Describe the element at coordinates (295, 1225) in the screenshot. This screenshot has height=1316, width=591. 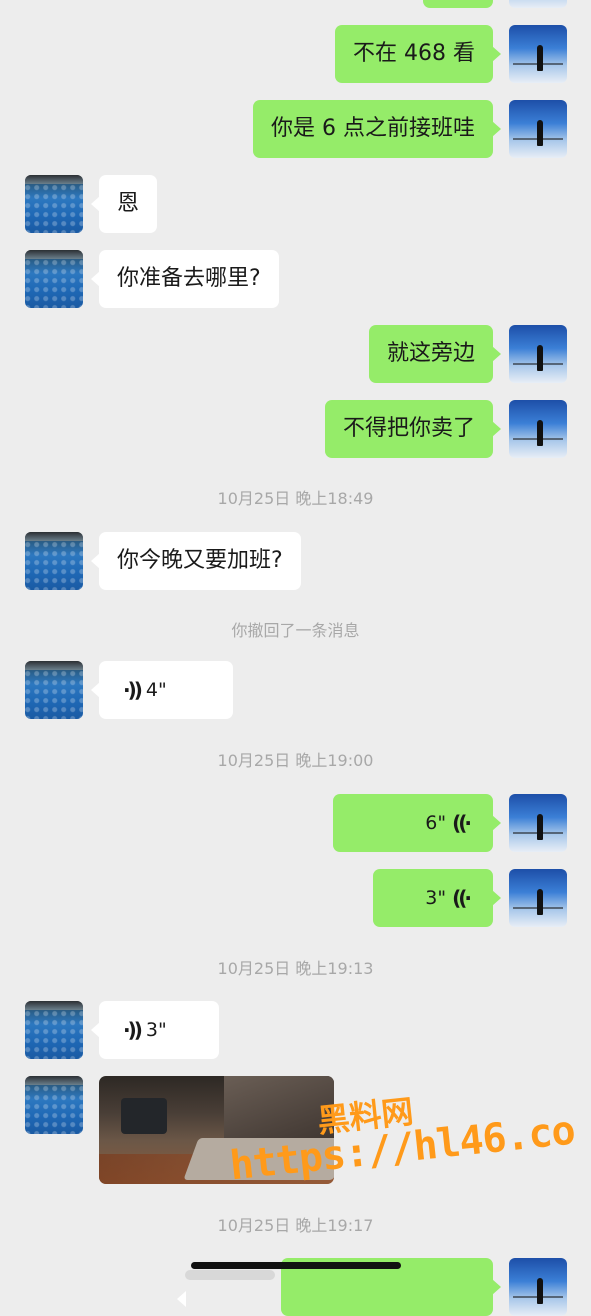
I see `timestamp: 10月25日 晚上19:17` at that location.